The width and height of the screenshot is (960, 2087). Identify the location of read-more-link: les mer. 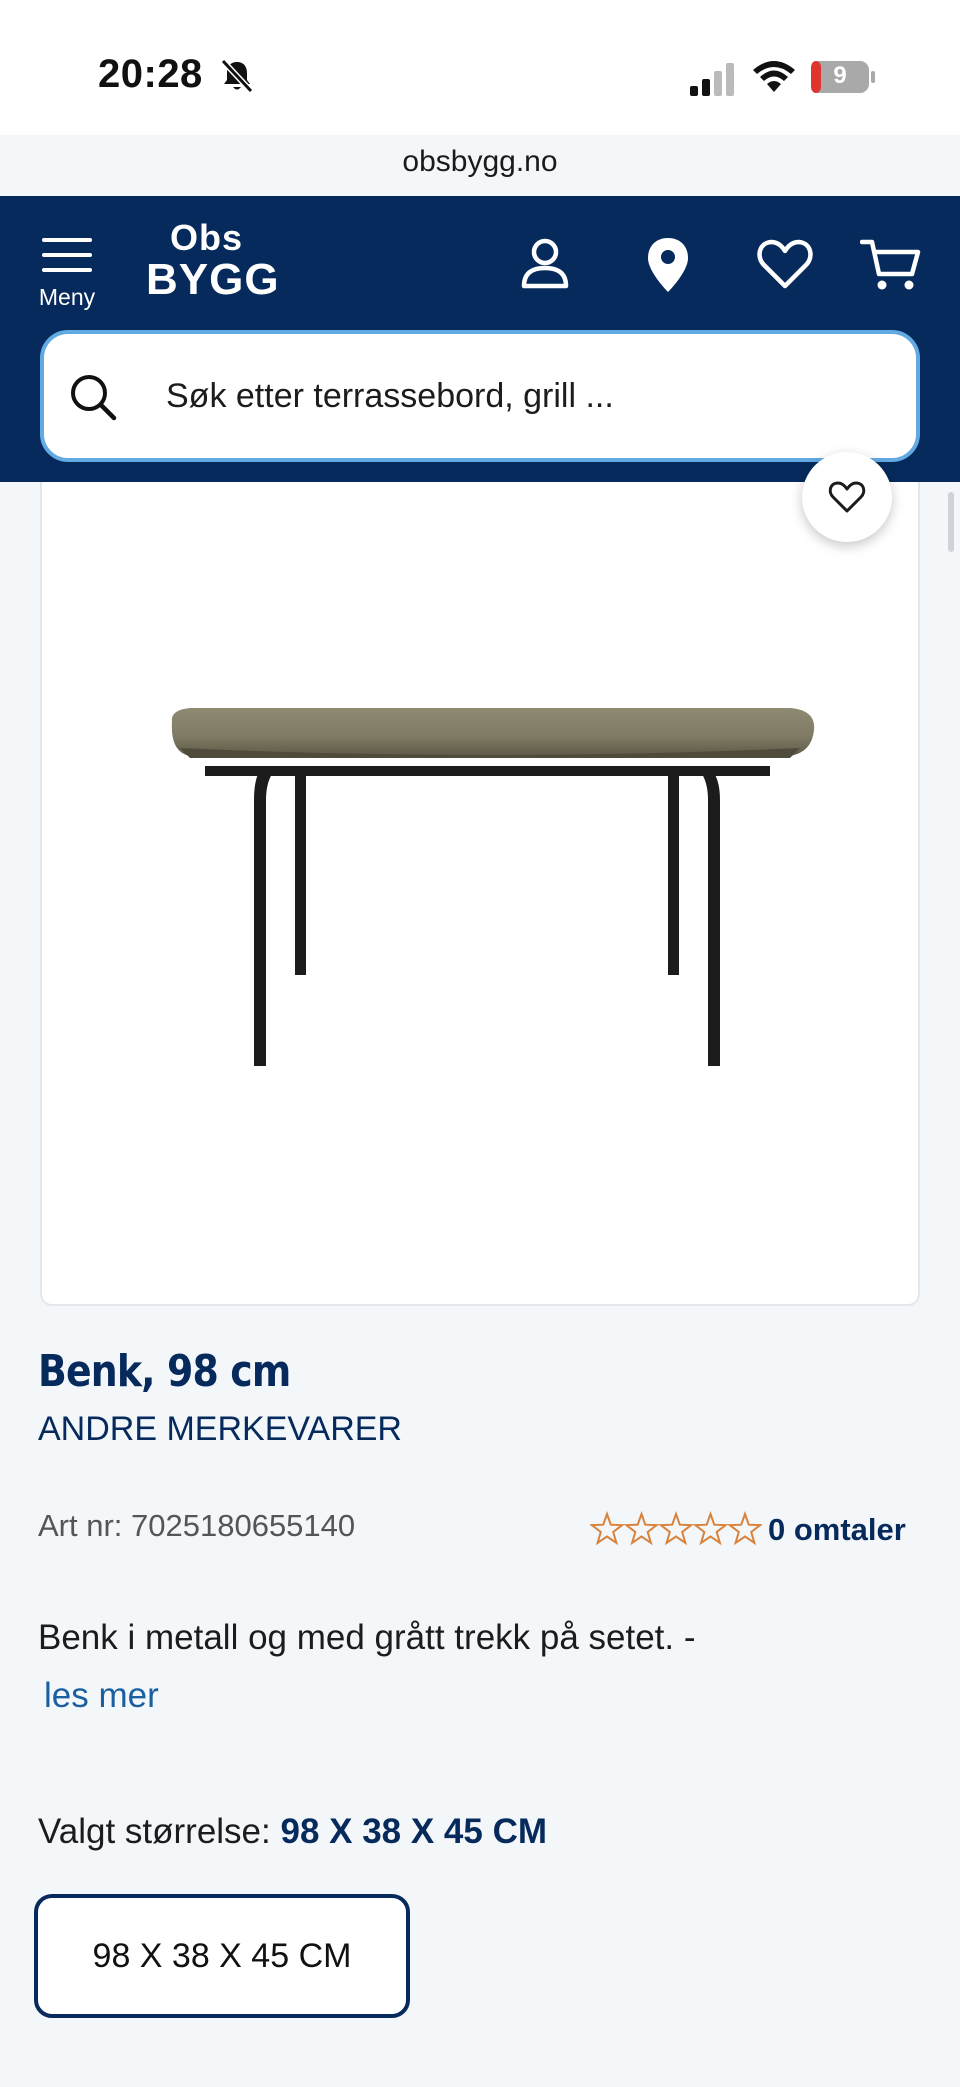
(101, 1696).